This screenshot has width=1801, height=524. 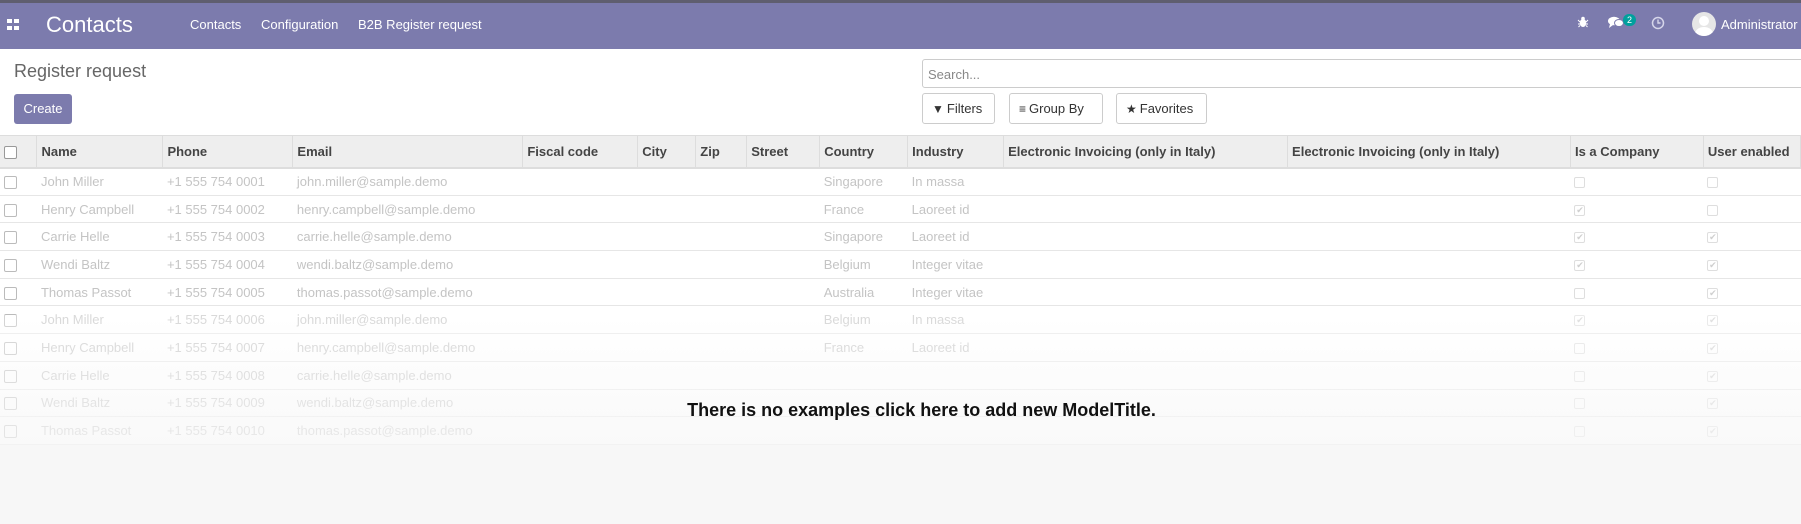 What do you see at coordinates (215, 182) in the screenshot?
I see `cell-phone: +1 555 754 0001` at bounding box center [215, 182].